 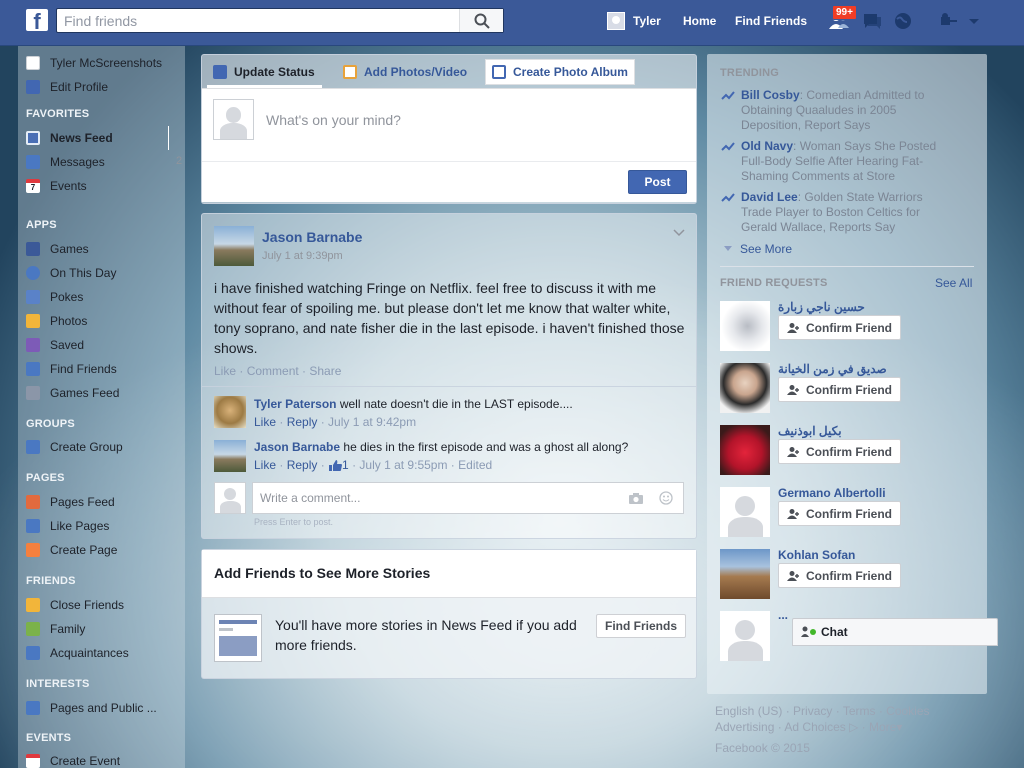 I want to click on trending-topic: Old Navy, so click(x=767, y=146).